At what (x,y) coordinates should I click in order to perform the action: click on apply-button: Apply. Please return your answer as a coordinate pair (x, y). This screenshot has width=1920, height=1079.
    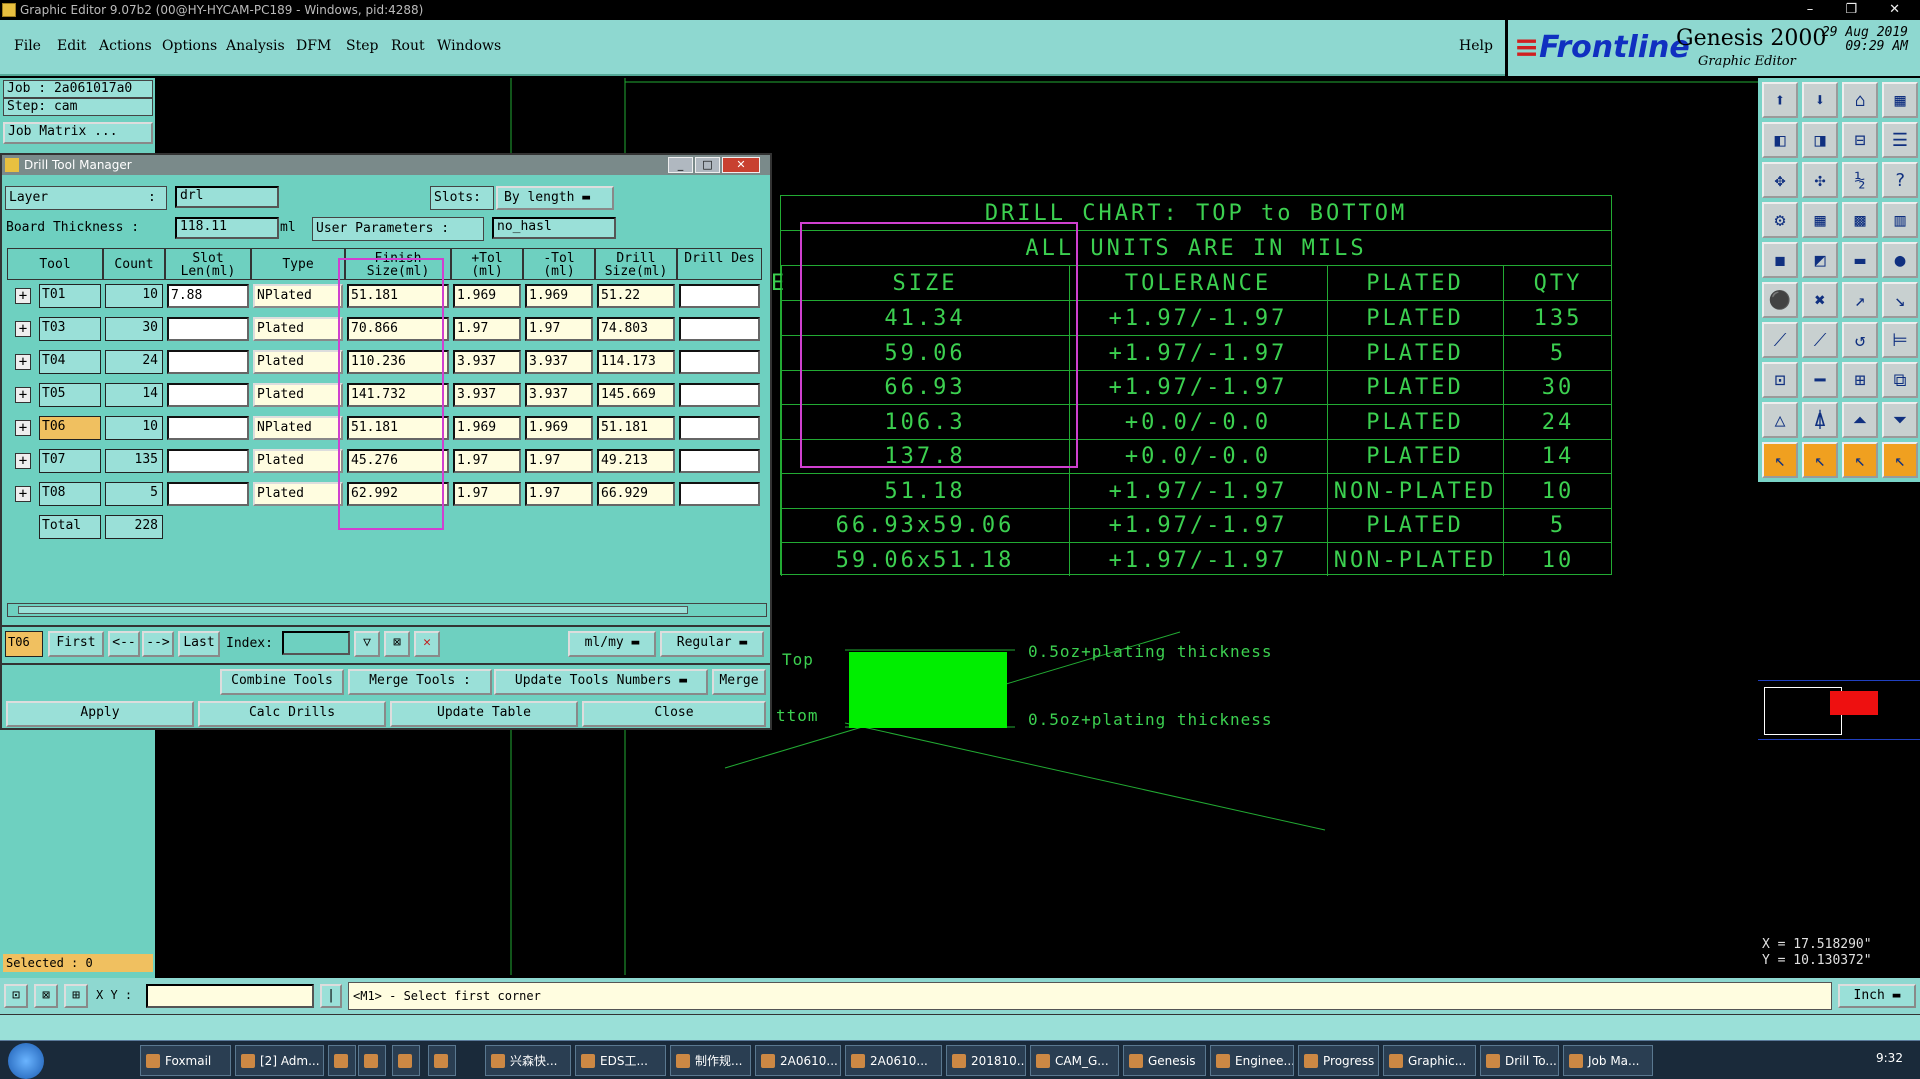
    Looking at the image, I should click on (100, 714).